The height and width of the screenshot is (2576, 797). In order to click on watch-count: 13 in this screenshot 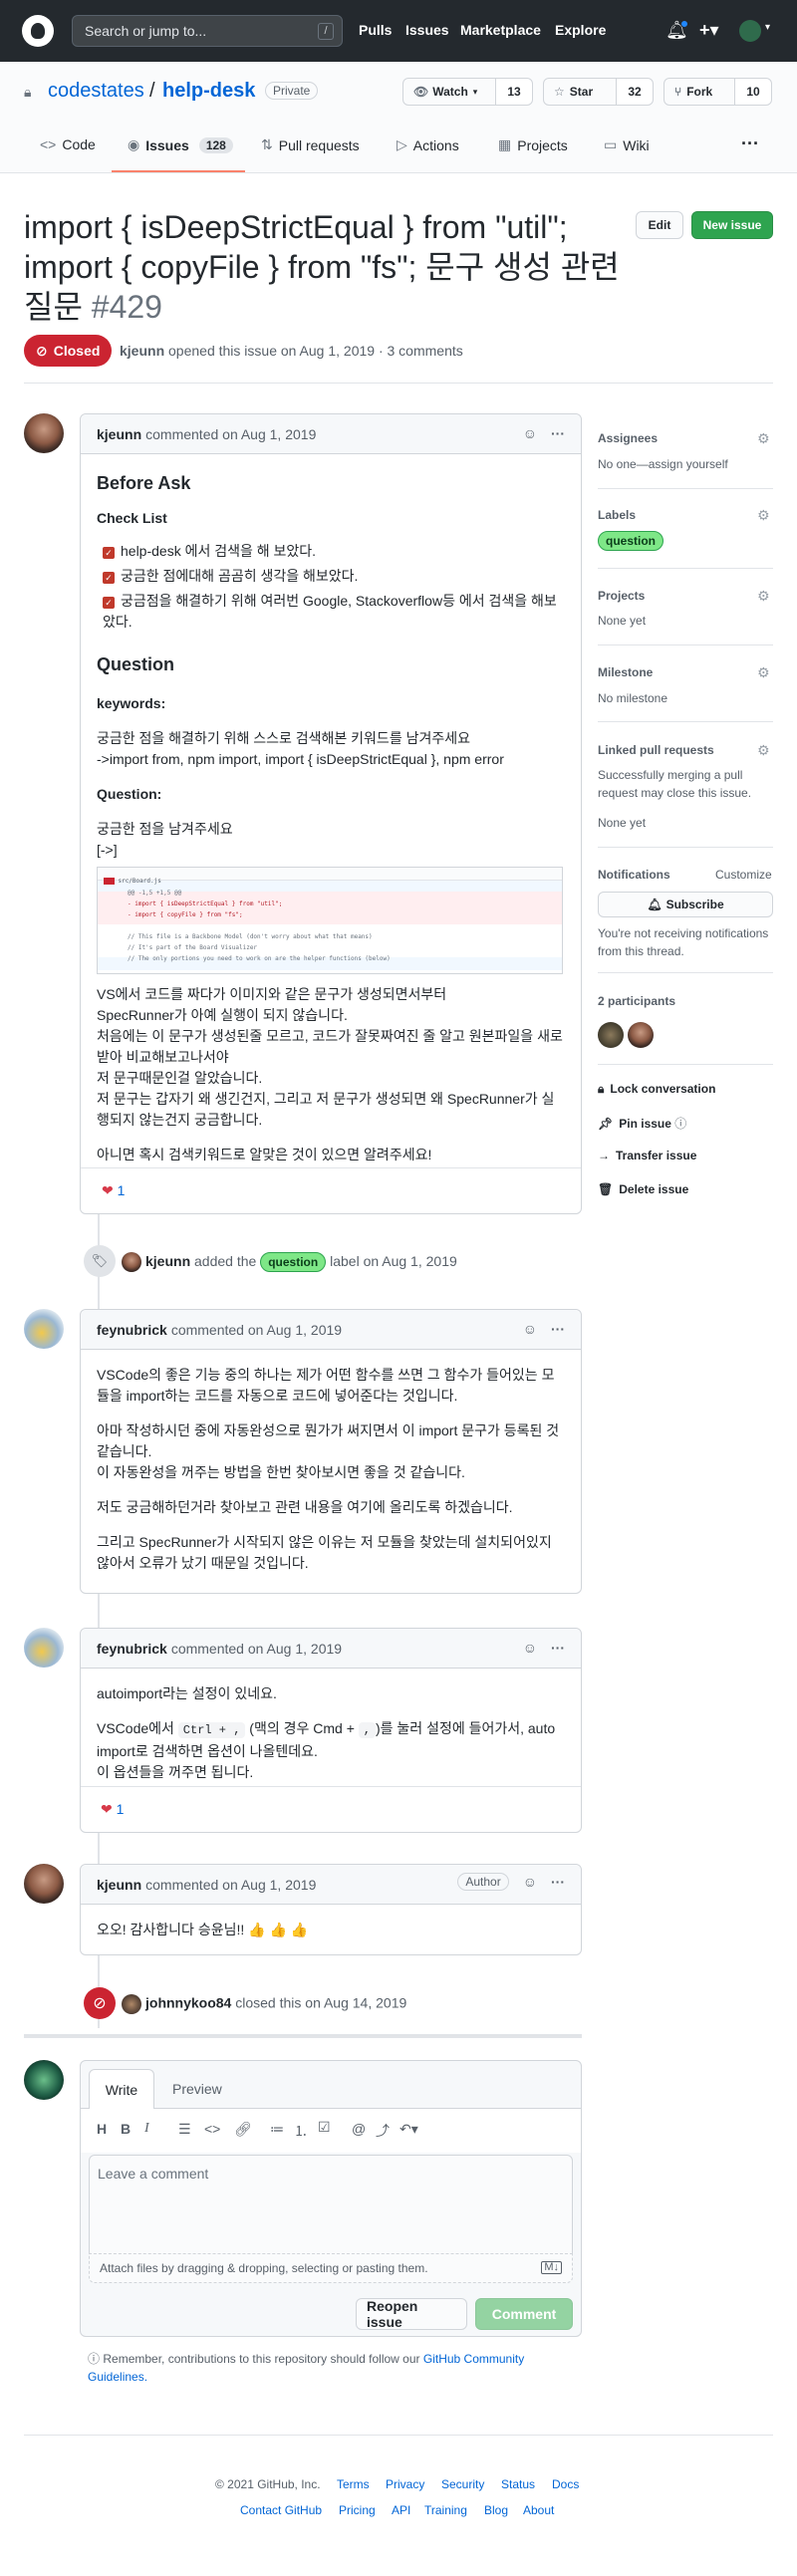, I will do `click(514, 92)`.